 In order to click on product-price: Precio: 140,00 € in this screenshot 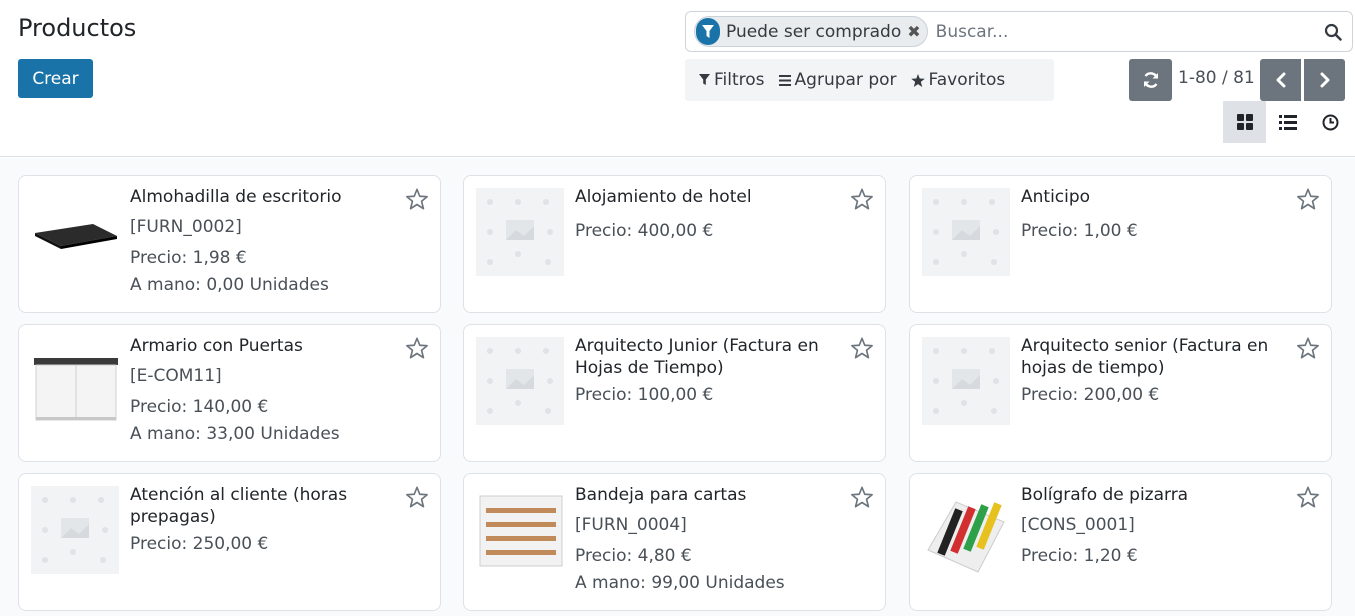, I will do `click(199, 407)`.